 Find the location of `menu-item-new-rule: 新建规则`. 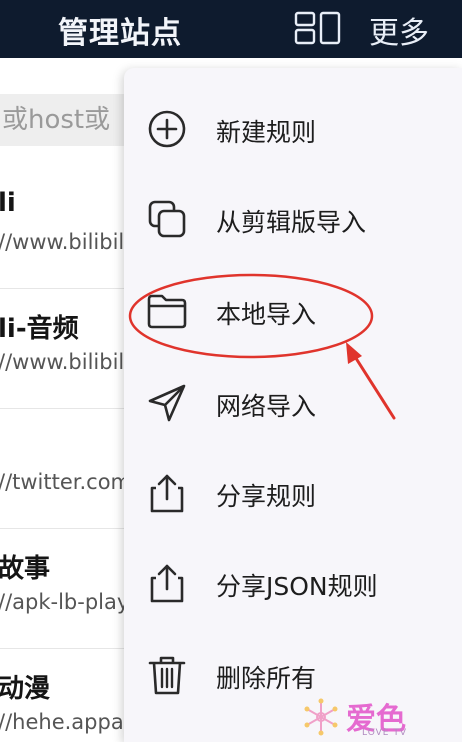

menu-item-new-rule: 新建规则 is located at coordinates (293, 129).